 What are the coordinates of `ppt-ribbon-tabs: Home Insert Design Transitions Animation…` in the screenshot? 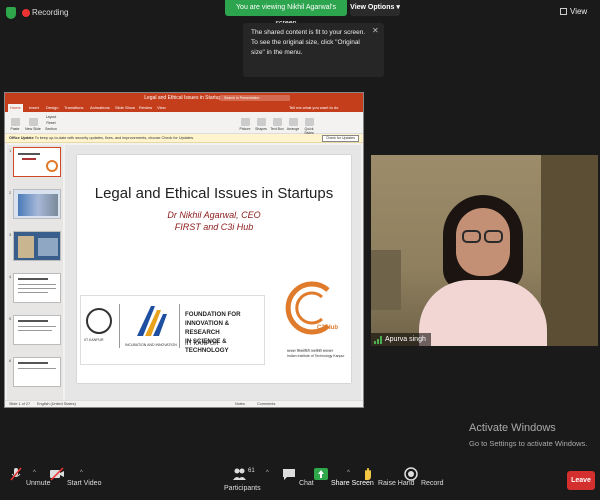 It's located at (184, 107).